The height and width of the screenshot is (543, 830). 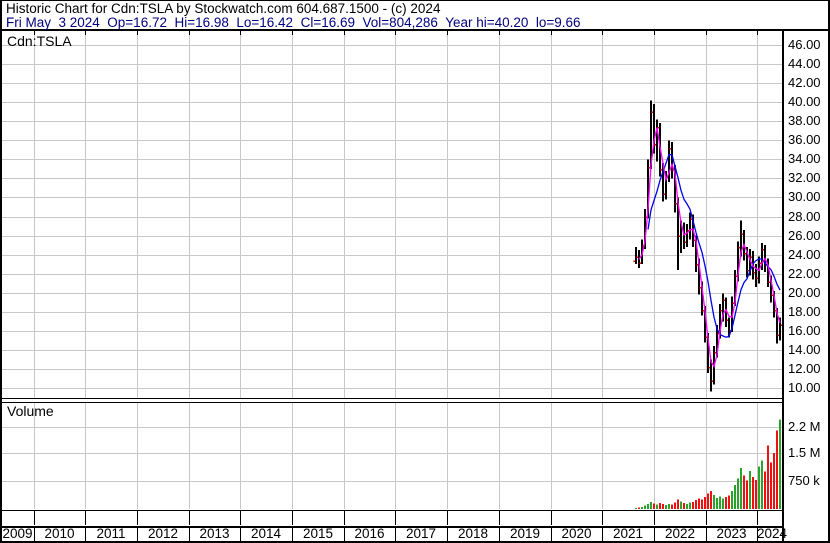 I want to click on year-label: 2022, so click(x=680, y=533).